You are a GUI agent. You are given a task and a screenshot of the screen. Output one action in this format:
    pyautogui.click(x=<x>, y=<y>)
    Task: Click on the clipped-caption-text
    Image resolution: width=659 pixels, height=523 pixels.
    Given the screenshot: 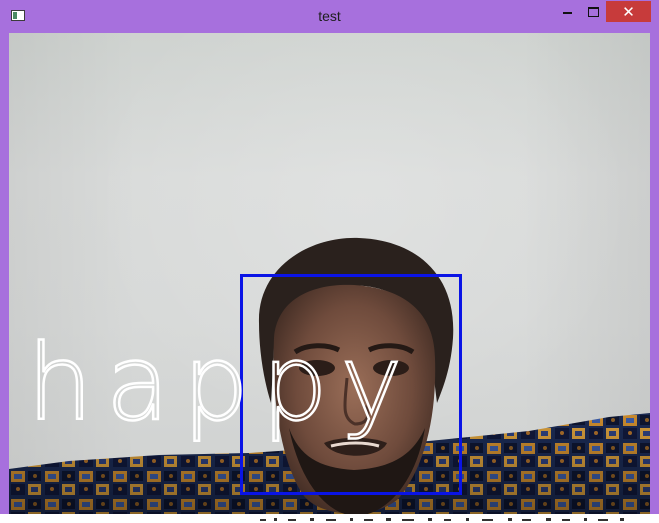 What is the action you would take?
    pyautogui.click(x=442, y=519)
    